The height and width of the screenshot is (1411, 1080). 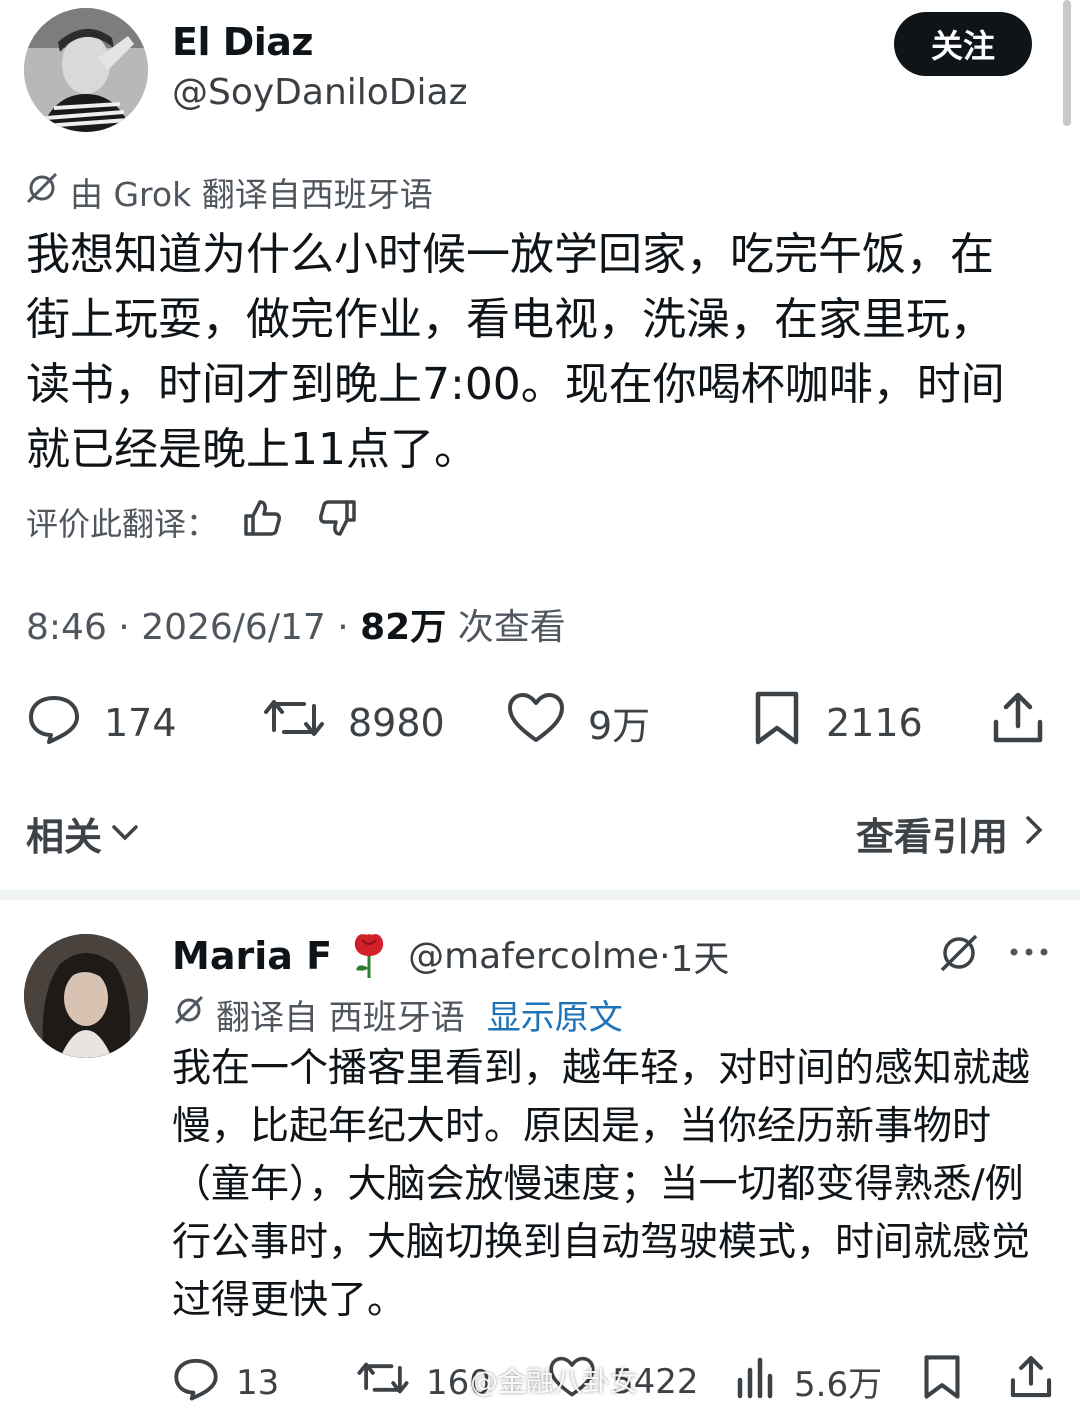 I want to click on repost-count: 8980, so click(x=396, y=722).